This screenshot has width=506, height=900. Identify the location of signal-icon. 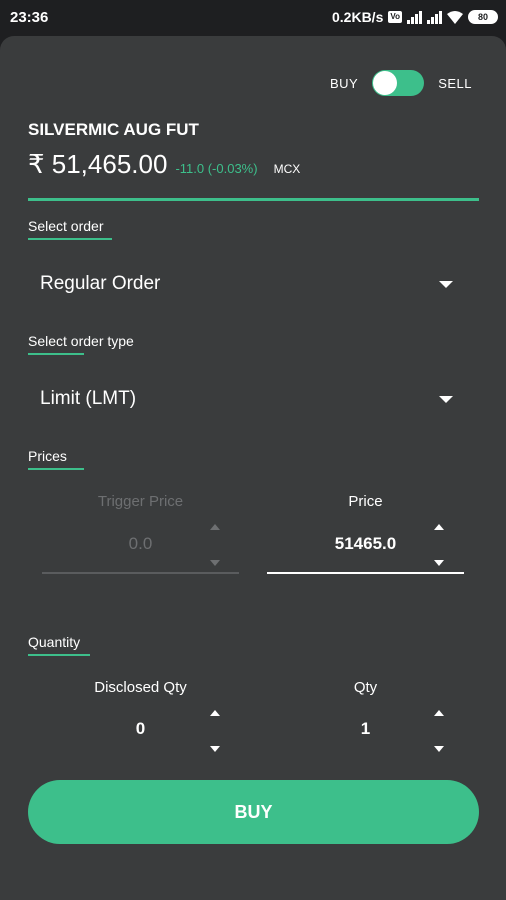
(414, 17).